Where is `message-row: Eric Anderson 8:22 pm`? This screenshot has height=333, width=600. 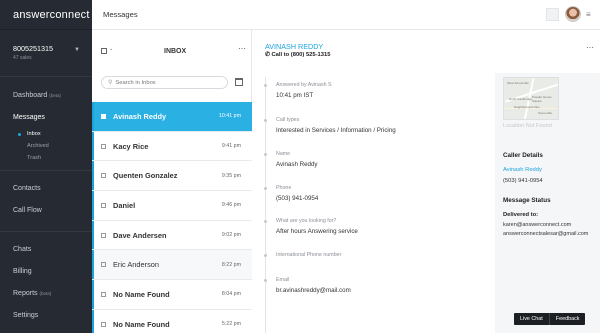
message-row: Eric Anderson 8:22 pm is located at coordinates (172, 265).